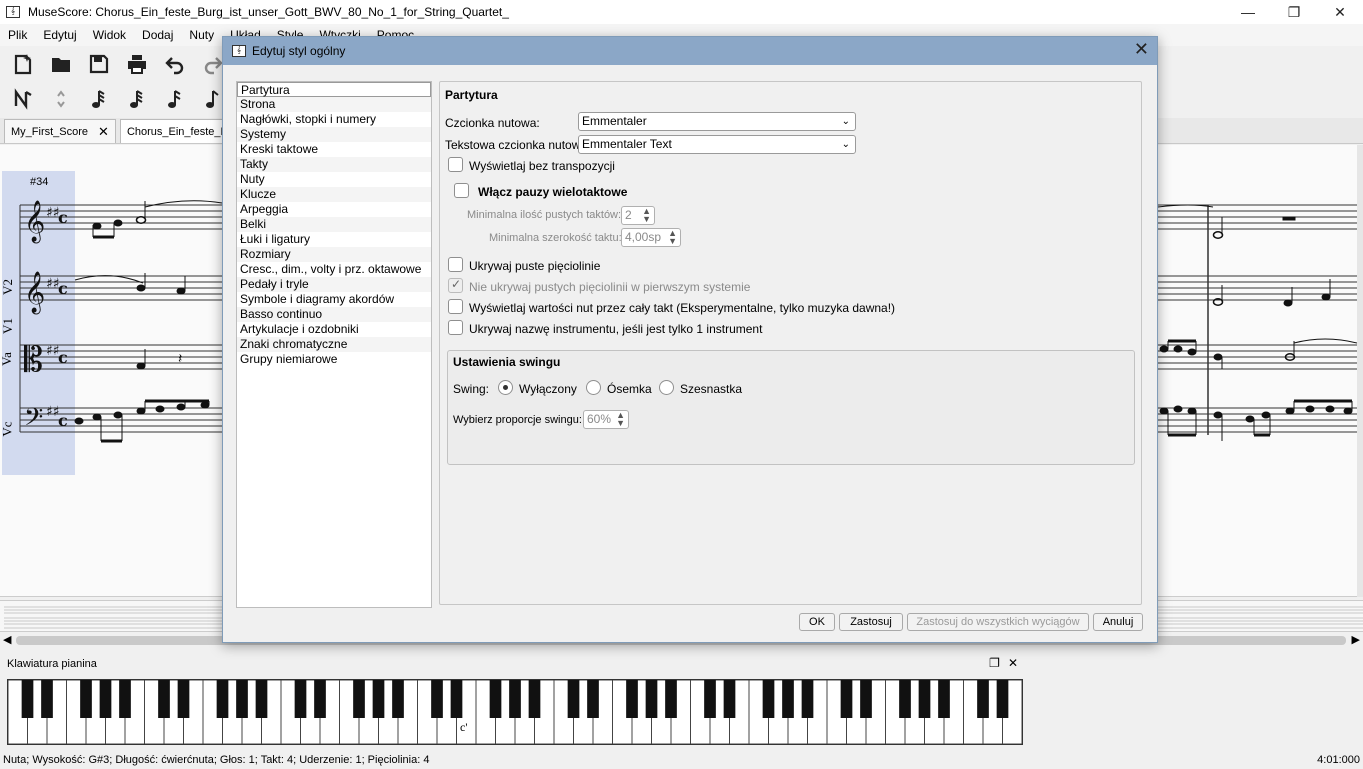 This screenshot has width=1363, height=769. I want to click on category-item: Partytura, so click(334, 89).